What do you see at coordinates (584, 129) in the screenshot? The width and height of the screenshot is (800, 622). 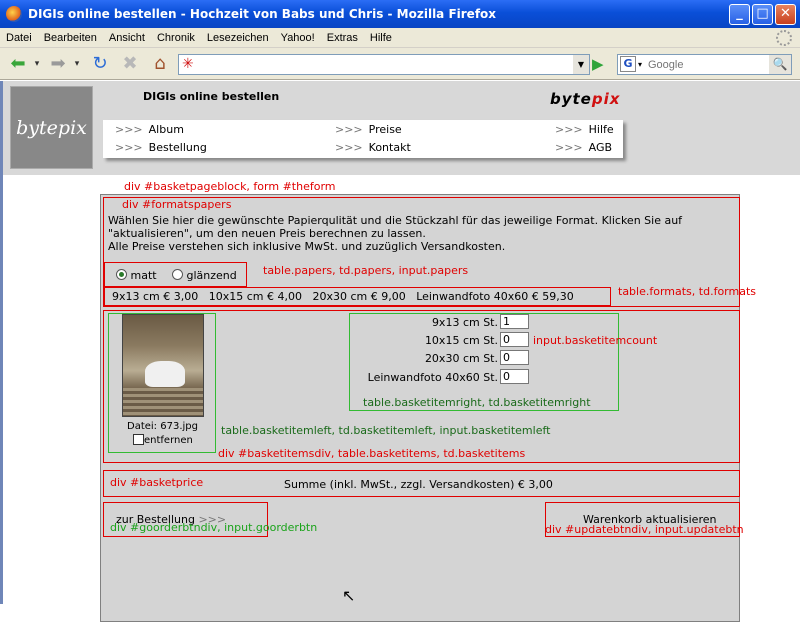 I see `nav-link-hilfe: >>> Hilfe` at bounding box center [584, 129].